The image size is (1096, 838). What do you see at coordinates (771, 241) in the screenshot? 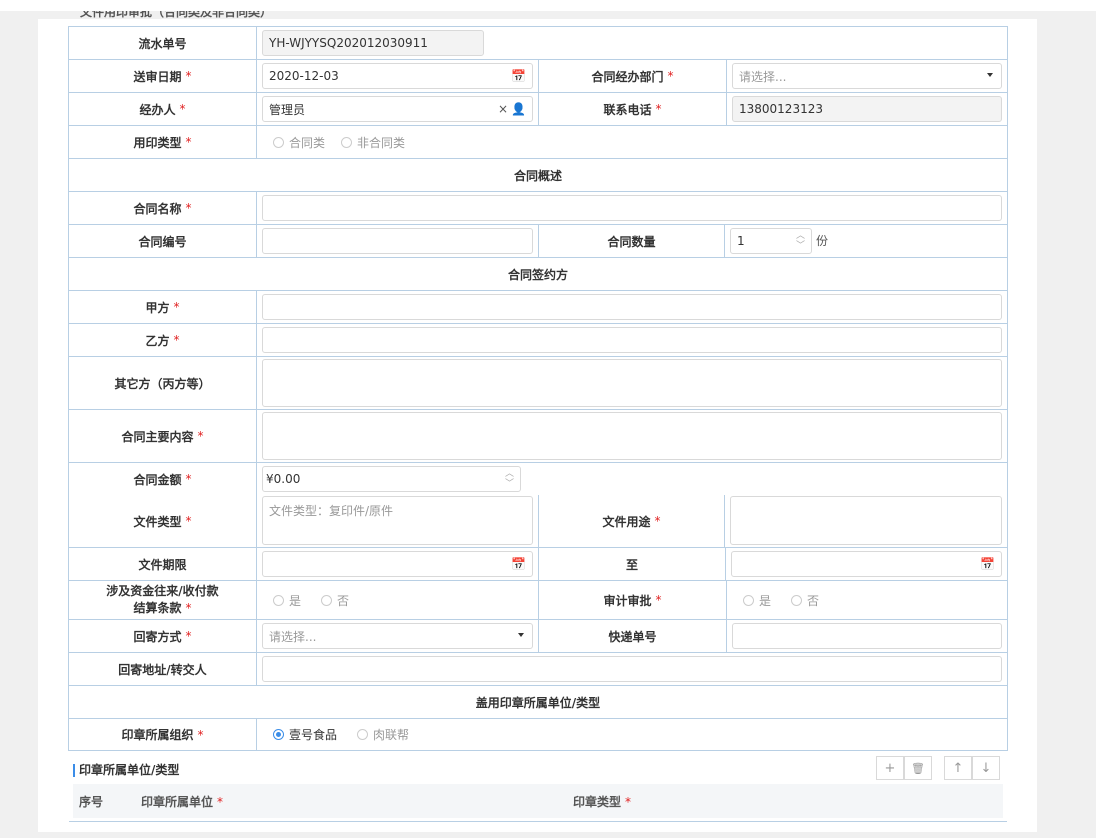
I see `contract-qty-stepper: 1 ︿ ﹀` at bounding box center [771, 241].